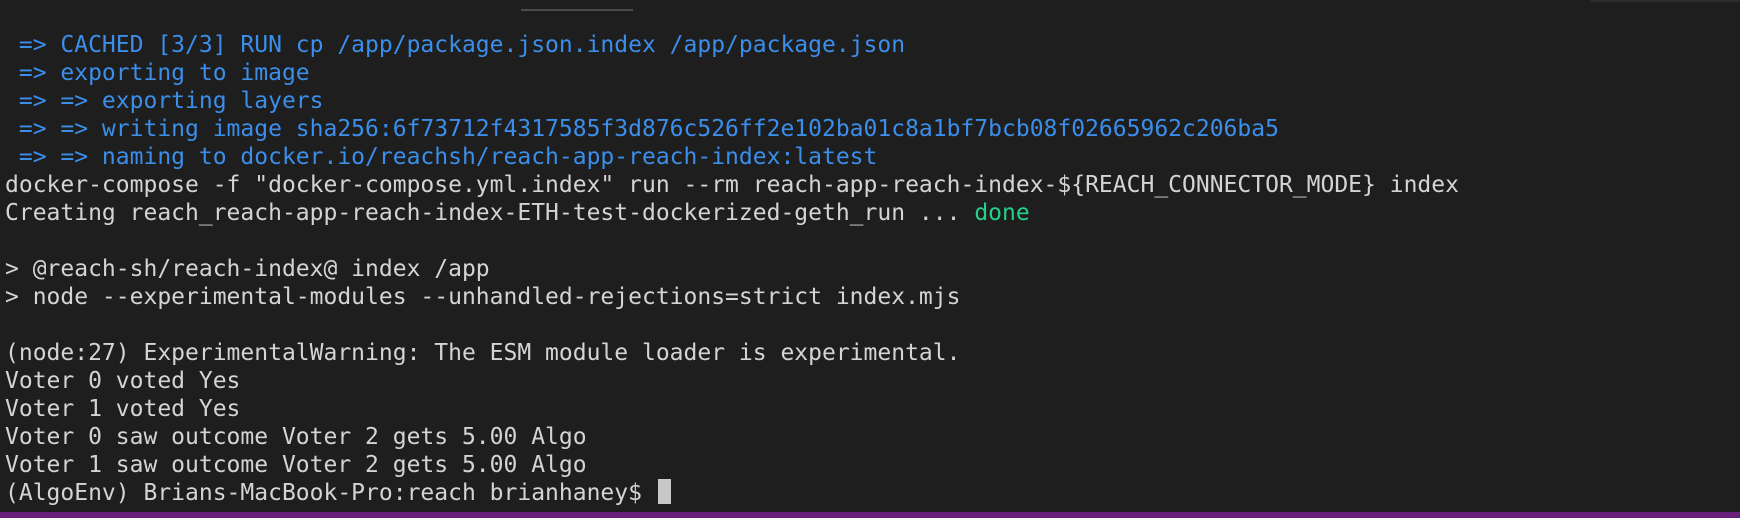 The width and height of the screenshot is (1740, 518). Describe the element at coordinates (870, 515) in the screenshot. I see `status-bar` at that location.